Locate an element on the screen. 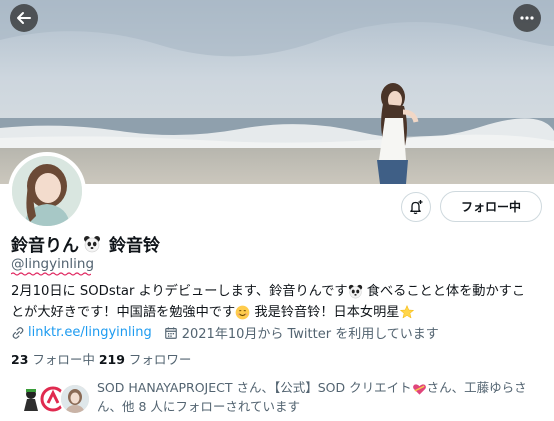 The width and height of the screenshot is (554, 421). follower-avatar-image is located at coordinates (75, 399).